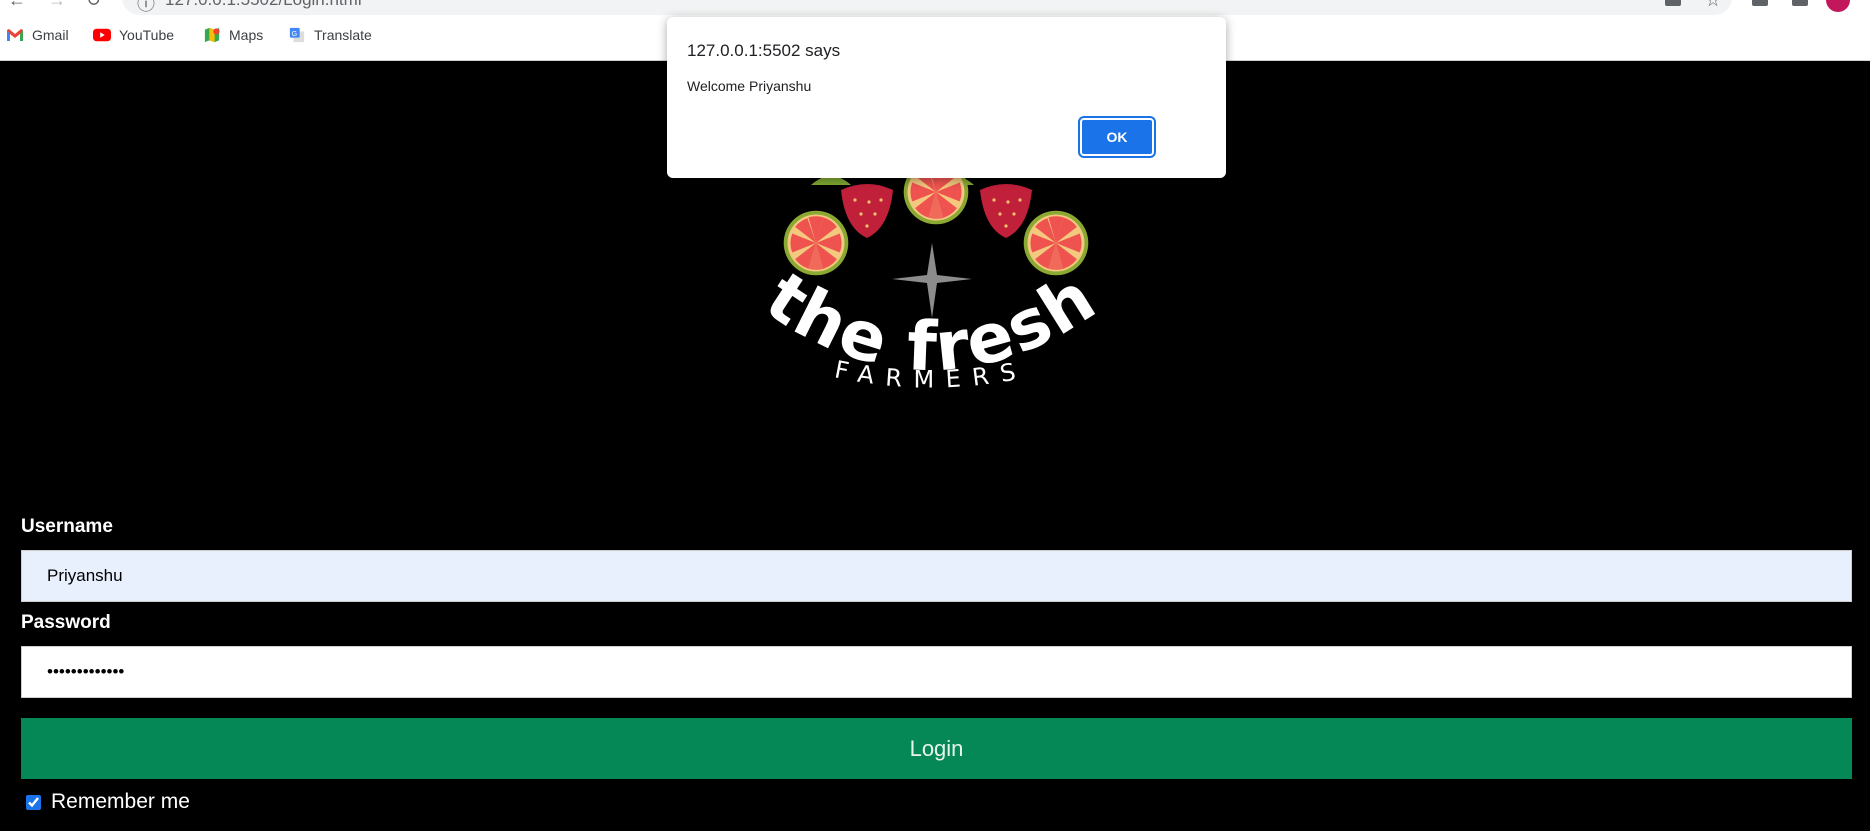 This screenshot has width=1870, height=831. What do you see at coordinates (17, 5) in the screenshot?
I see `back-icon: ←` at bounding box center [17, 5].